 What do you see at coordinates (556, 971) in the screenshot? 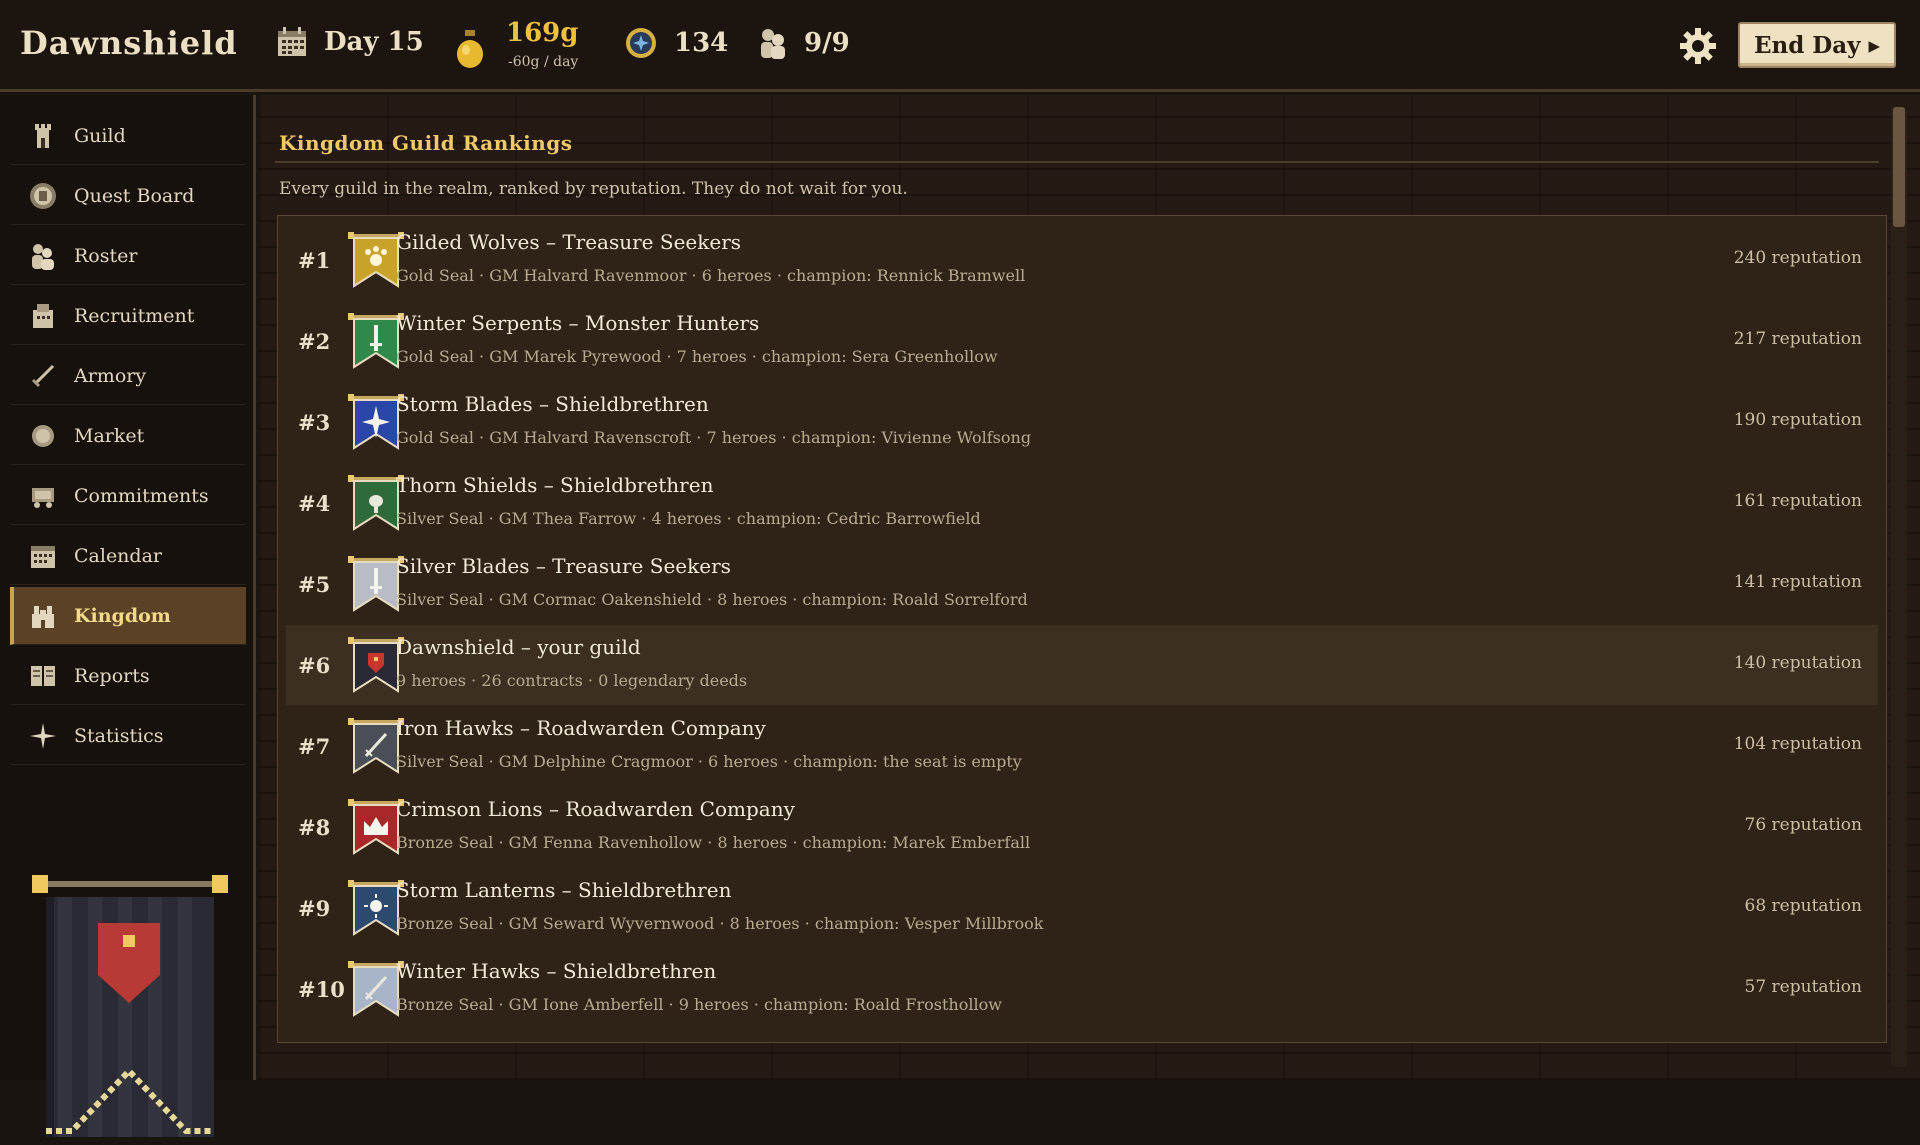
I see `guild-name: Winter Hawks – Shieldbrethren` at bounding box center [556, 971].